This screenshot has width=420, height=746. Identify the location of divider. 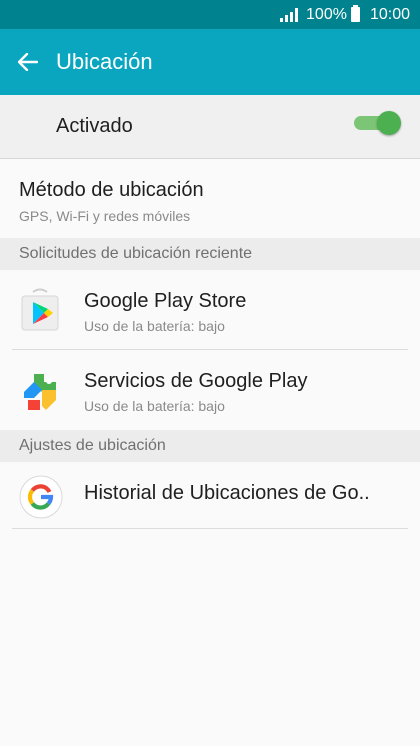
(210, 528).